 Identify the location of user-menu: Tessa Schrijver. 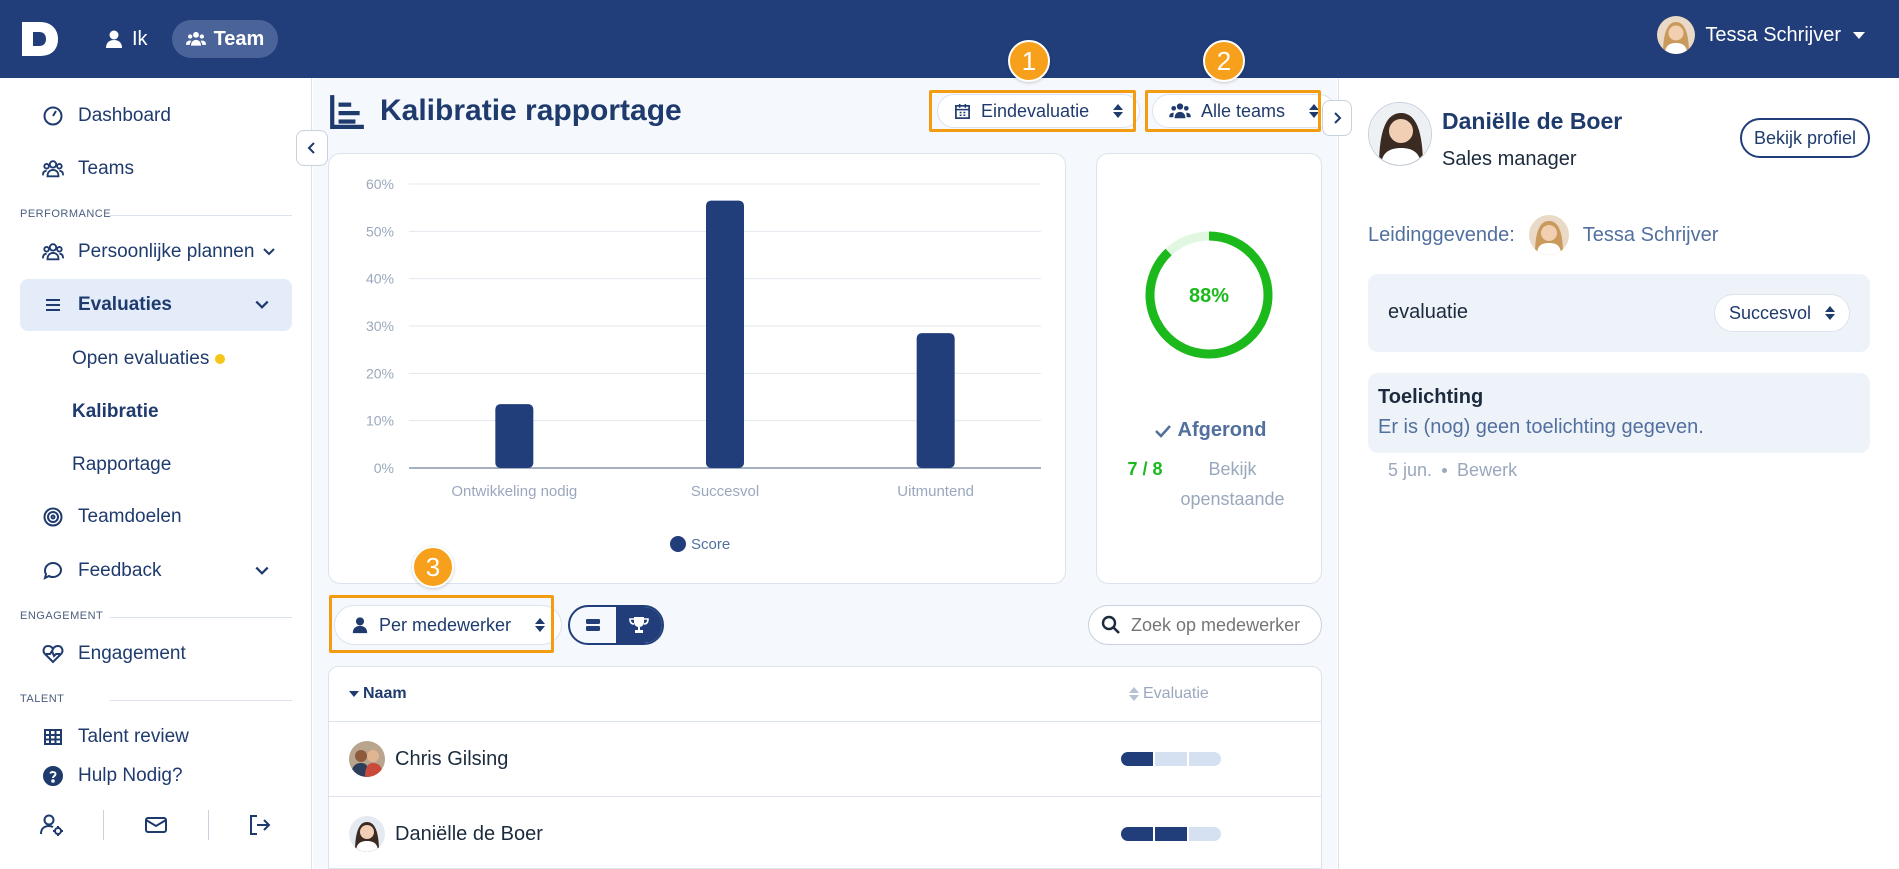
(1761, 35).